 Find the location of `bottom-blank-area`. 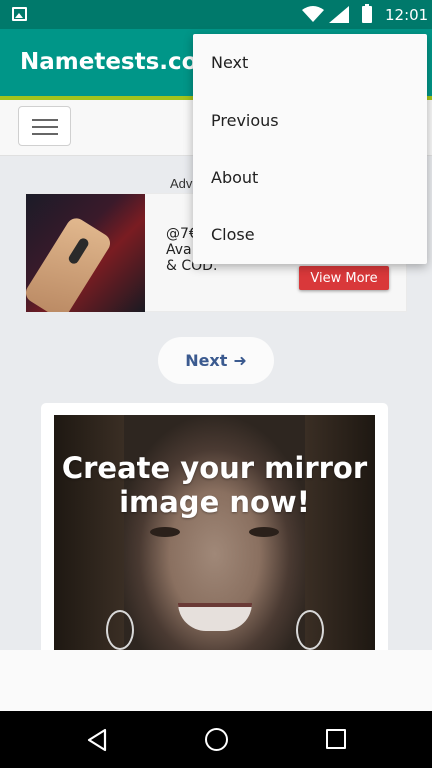

bottom-blank-area is located at coordinates (216, 680).